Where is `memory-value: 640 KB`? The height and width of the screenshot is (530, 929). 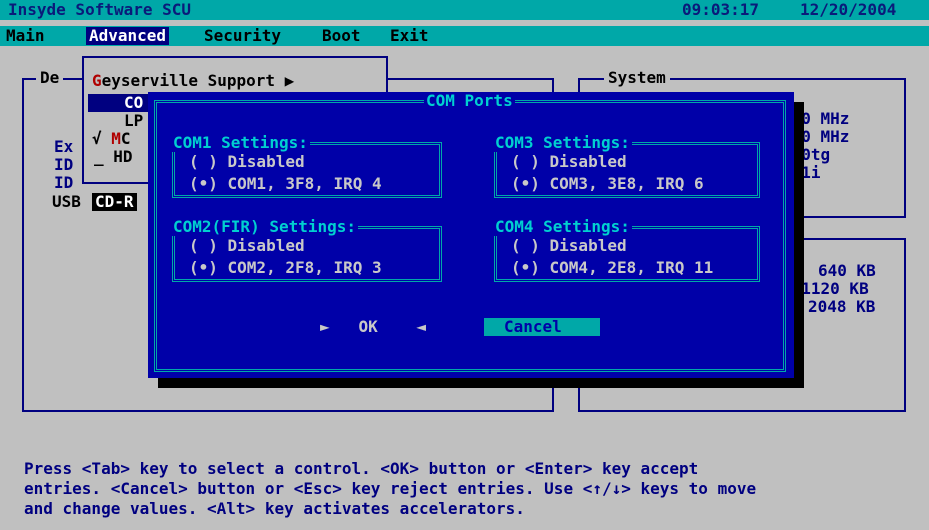 memory-value: 640 KB is located at coordinates (847, 270).